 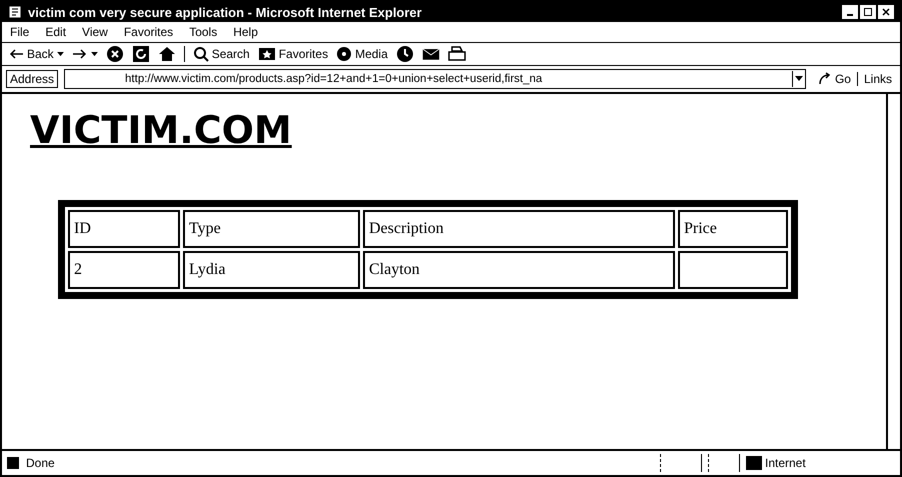 What do you see at coordinates (80, 54) in the screenshot?
I see `right-arrow-icon` at bounding box center [80, 54].